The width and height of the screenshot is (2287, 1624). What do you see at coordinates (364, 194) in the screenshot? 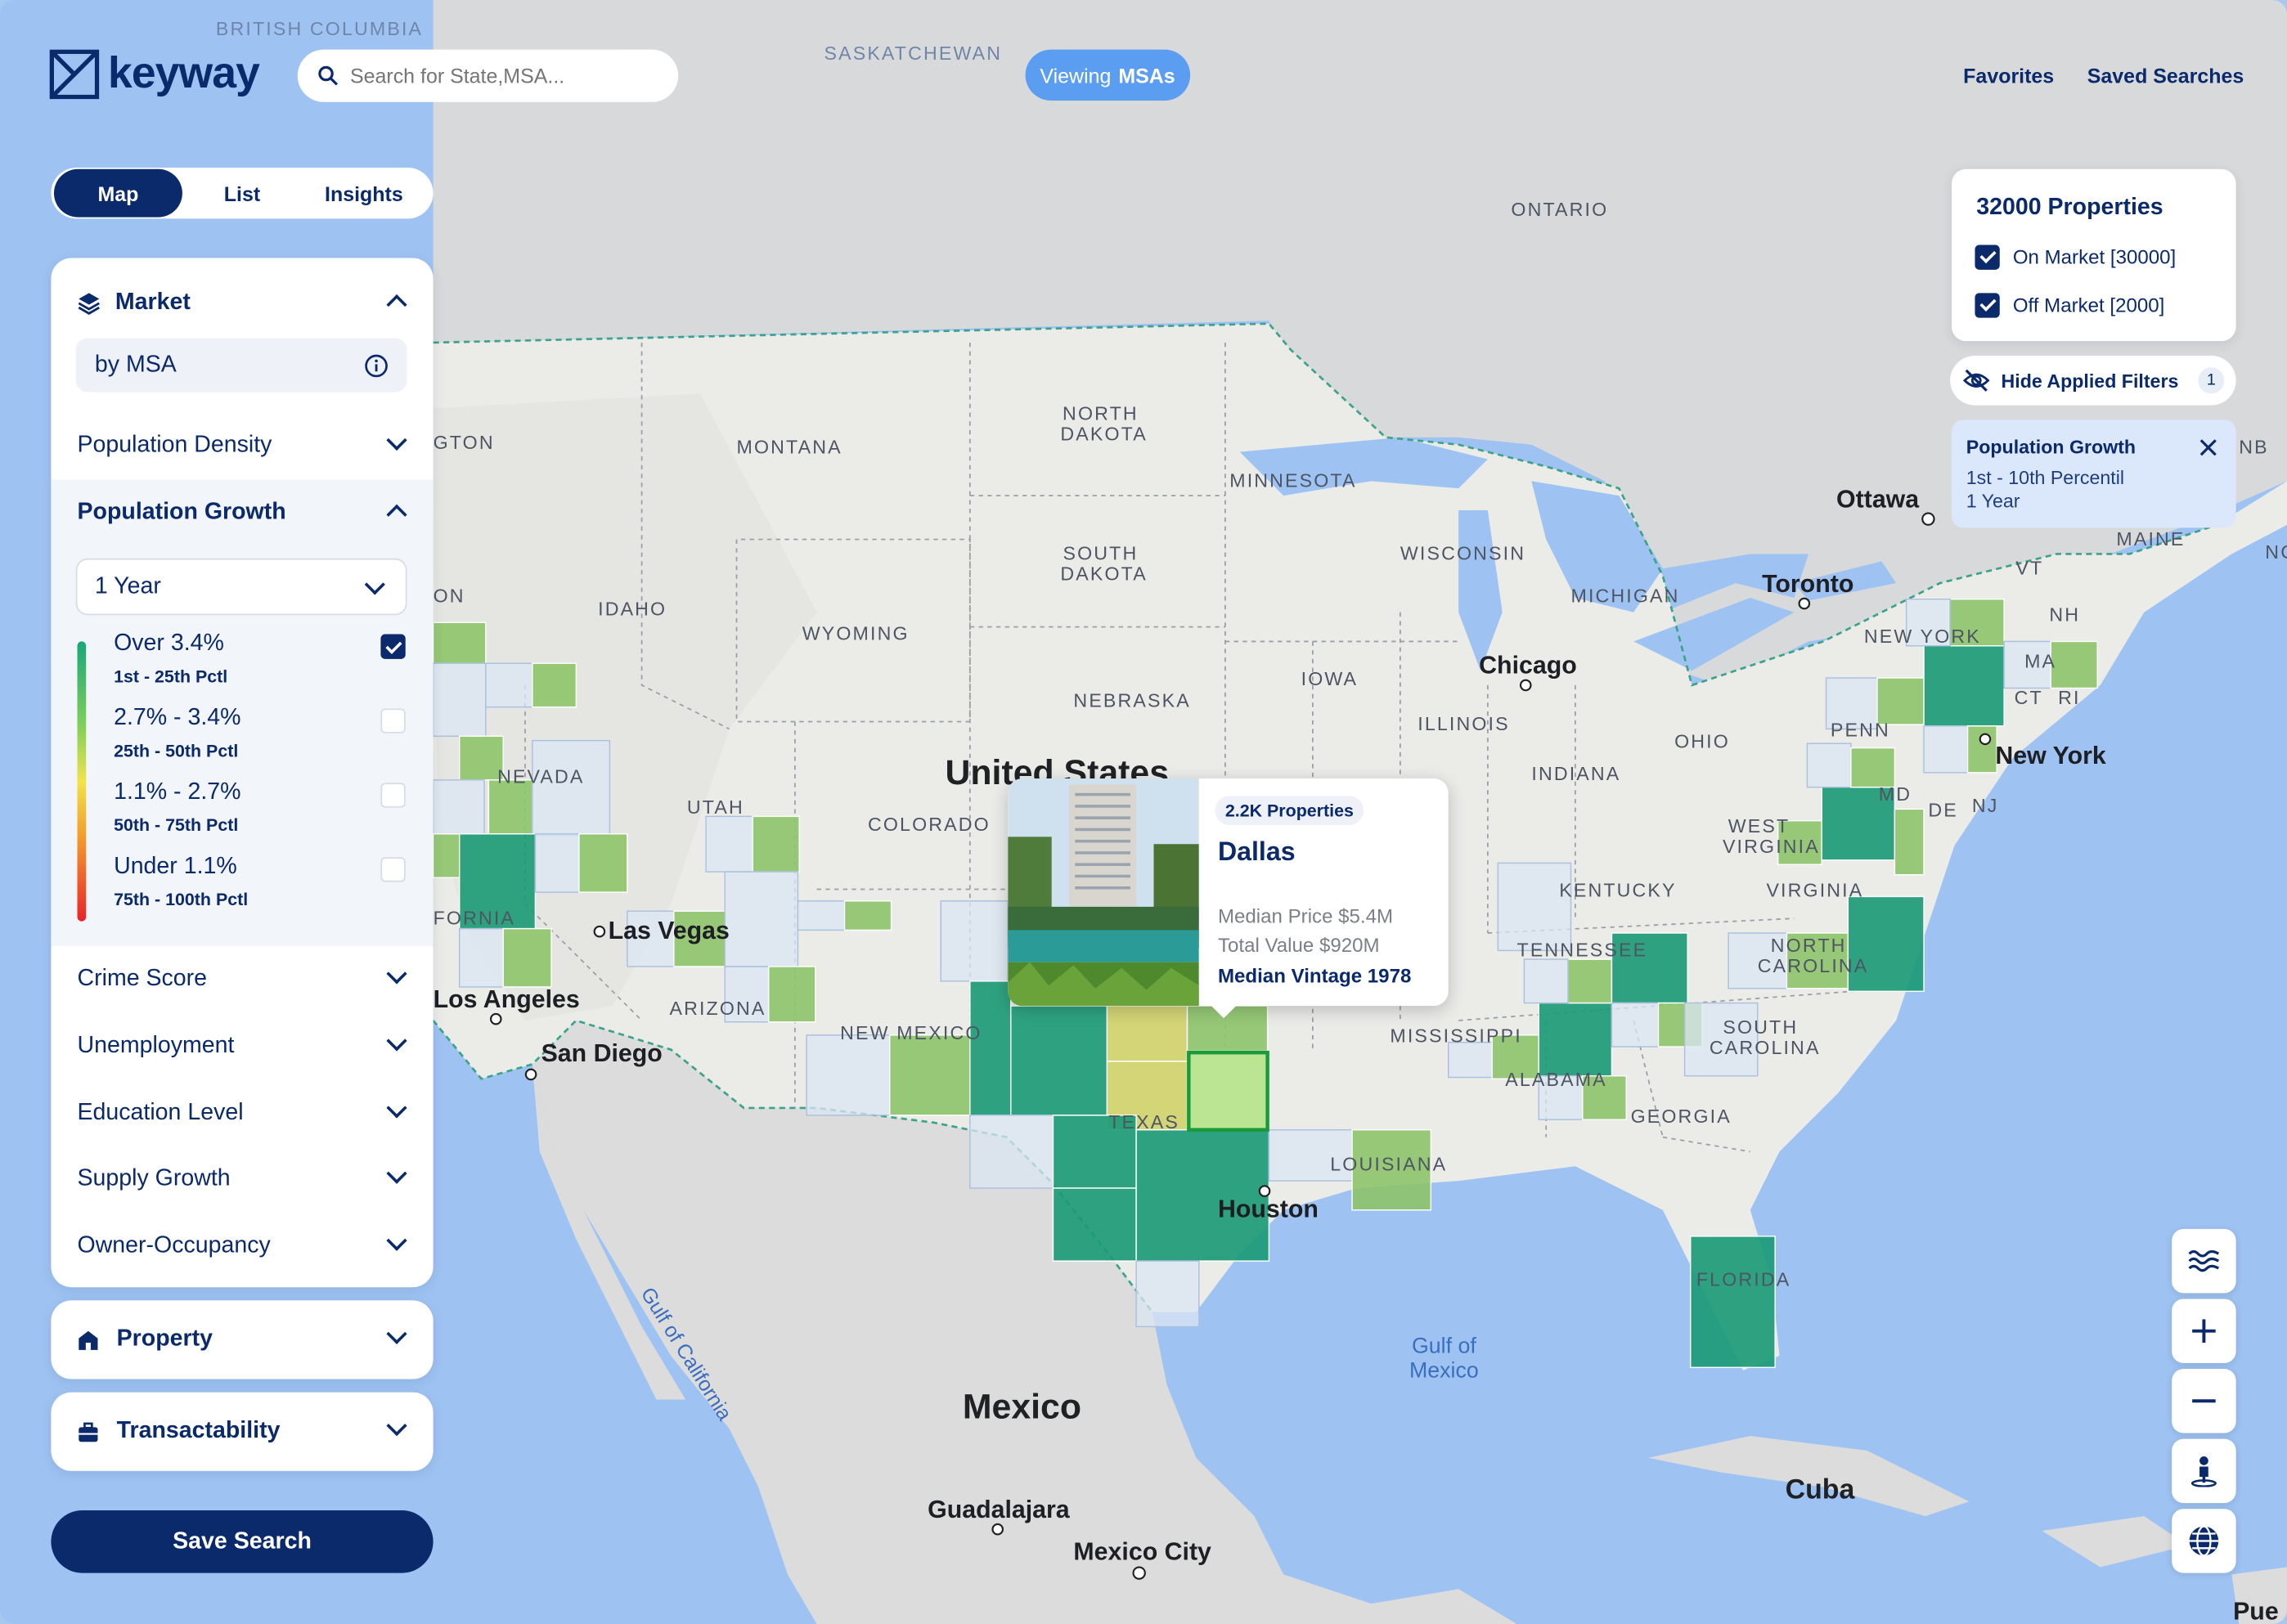
I see `tab-insights: Insights` at bounding box center [364, 194].